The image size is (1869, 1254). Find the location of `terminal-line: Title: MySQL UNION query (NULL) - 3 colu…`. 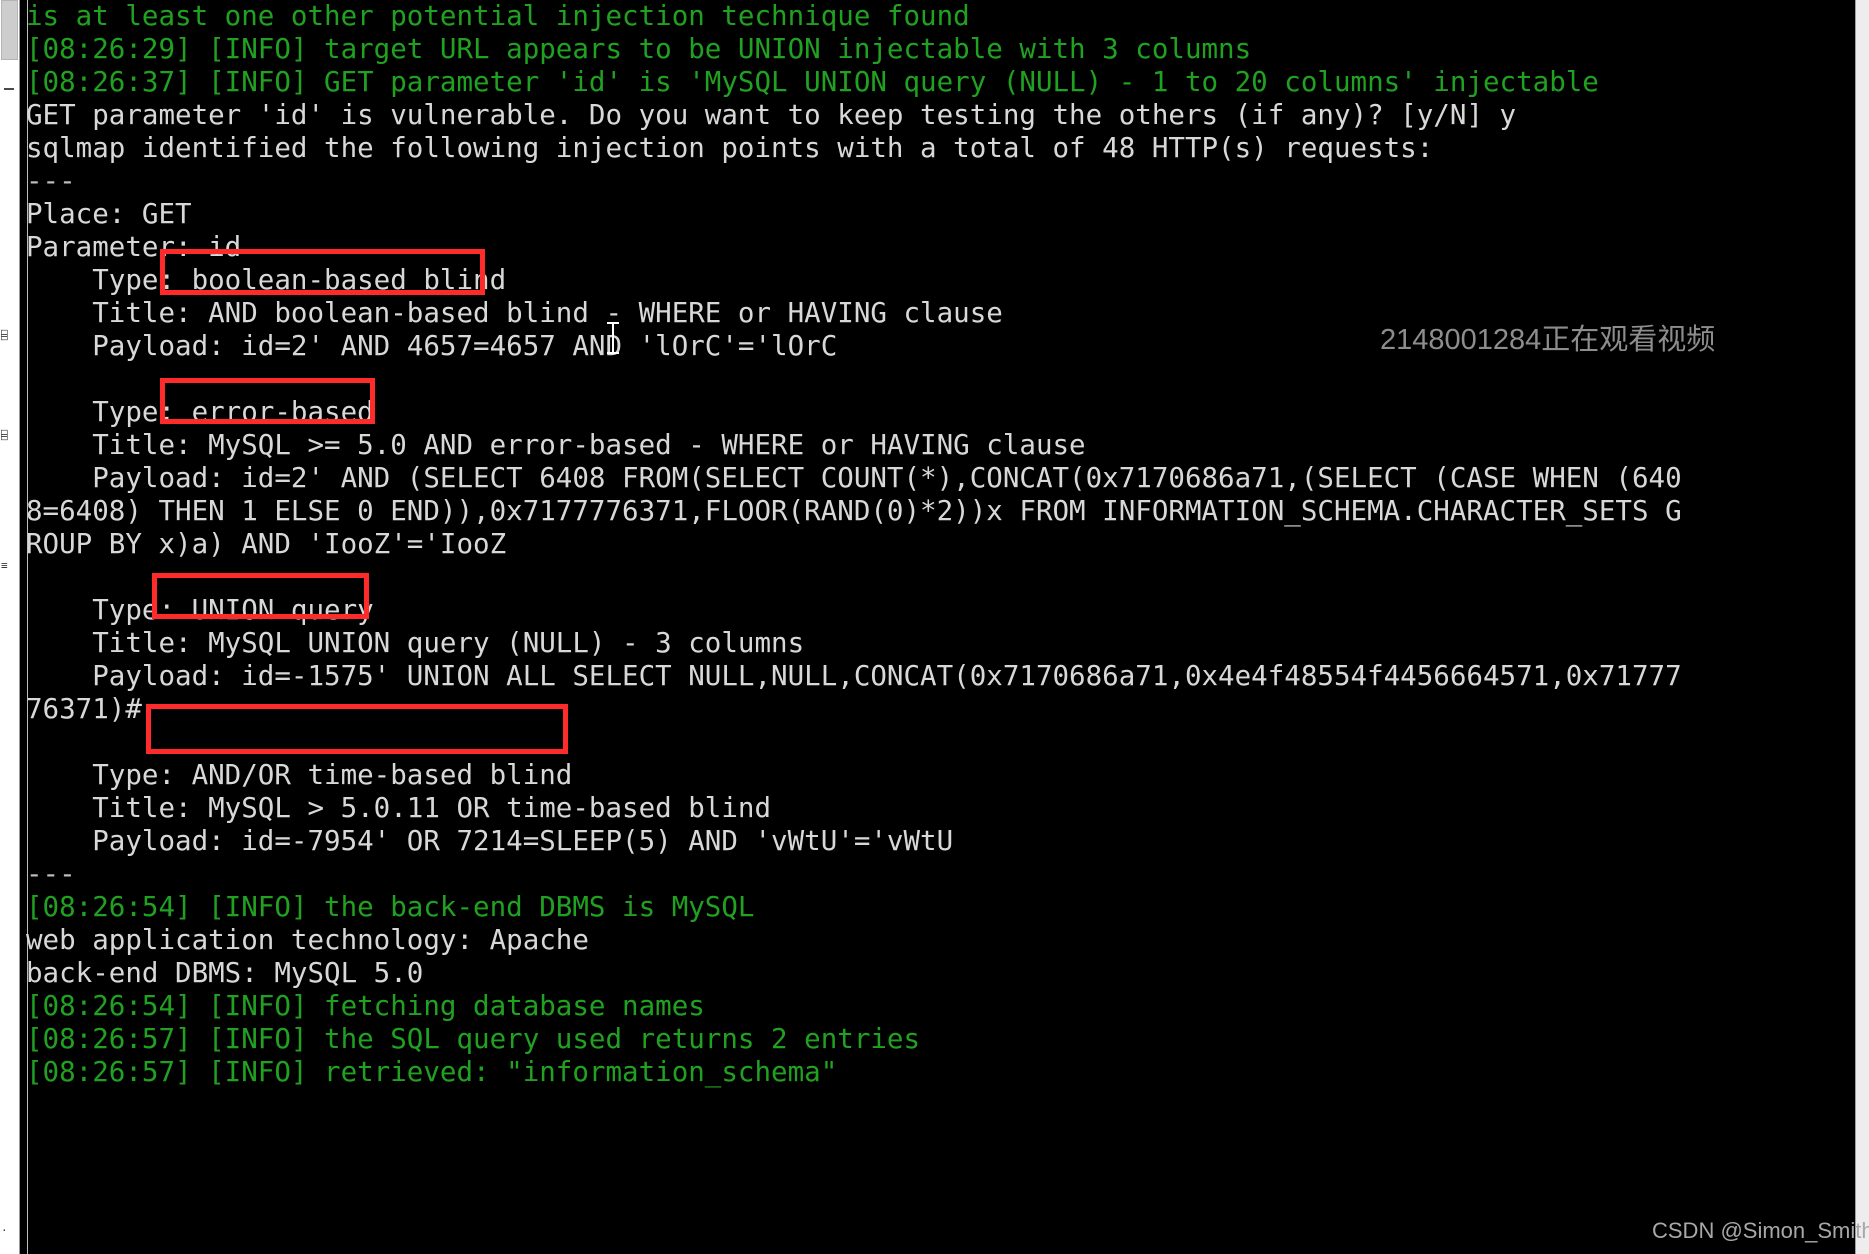

terminal-line: Title: MySQL UNION query (NULL) - 3 colu… is located at coordinates (415, 643).